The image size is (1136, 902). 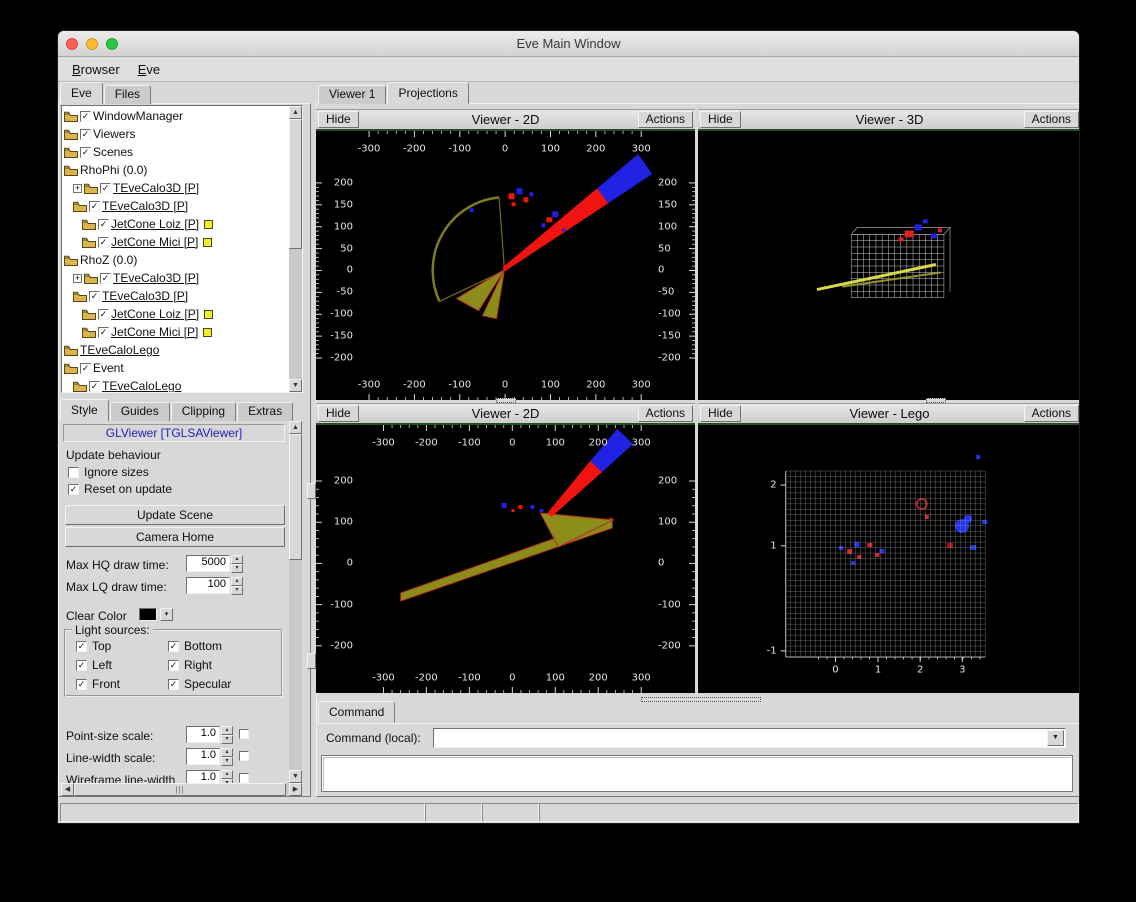 I want to click on chevron-down-icon: ▼, so click(x=1055, y=738).